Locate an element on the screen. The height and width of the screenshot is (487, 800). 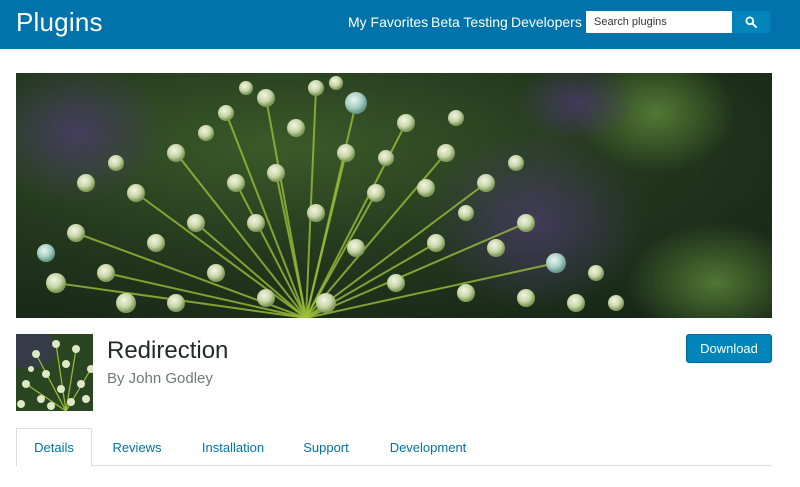
search-icon is located at coordinates (751, 22).